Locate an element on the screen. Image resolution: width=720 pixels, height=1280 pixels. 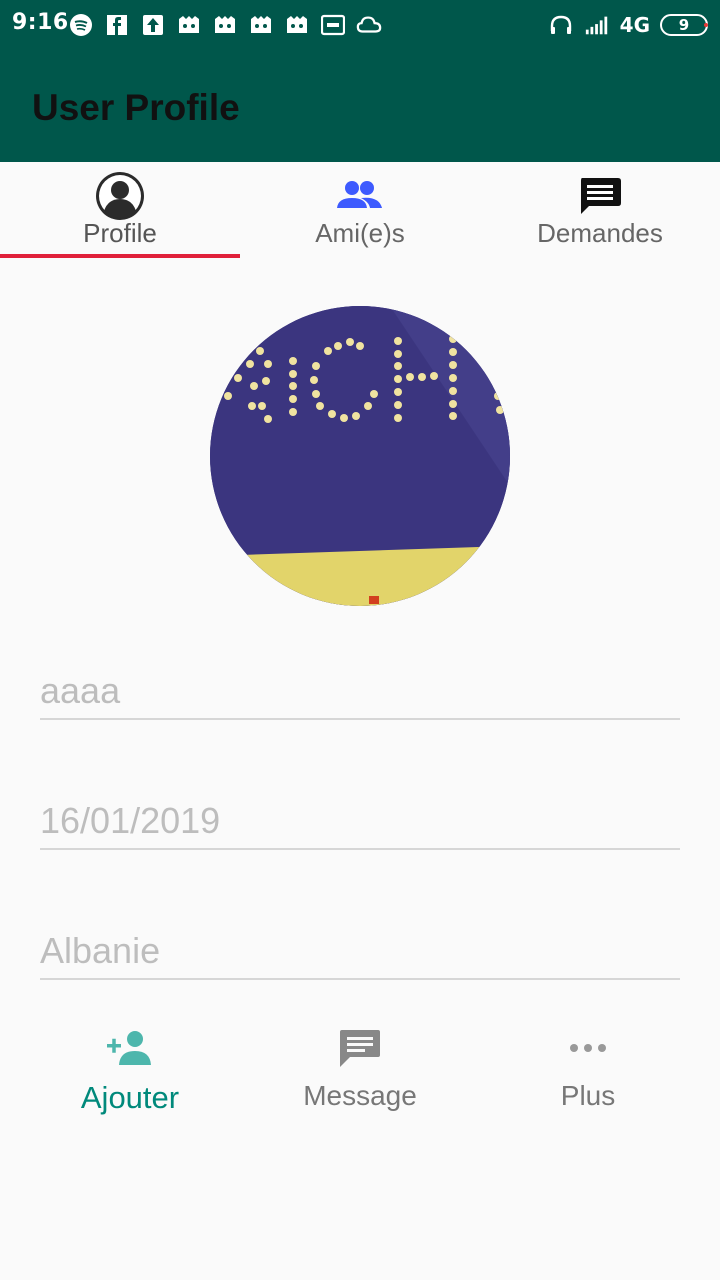
tab-bar: Profile Ami(e)s Demandes is located at coordinates (360, 210).